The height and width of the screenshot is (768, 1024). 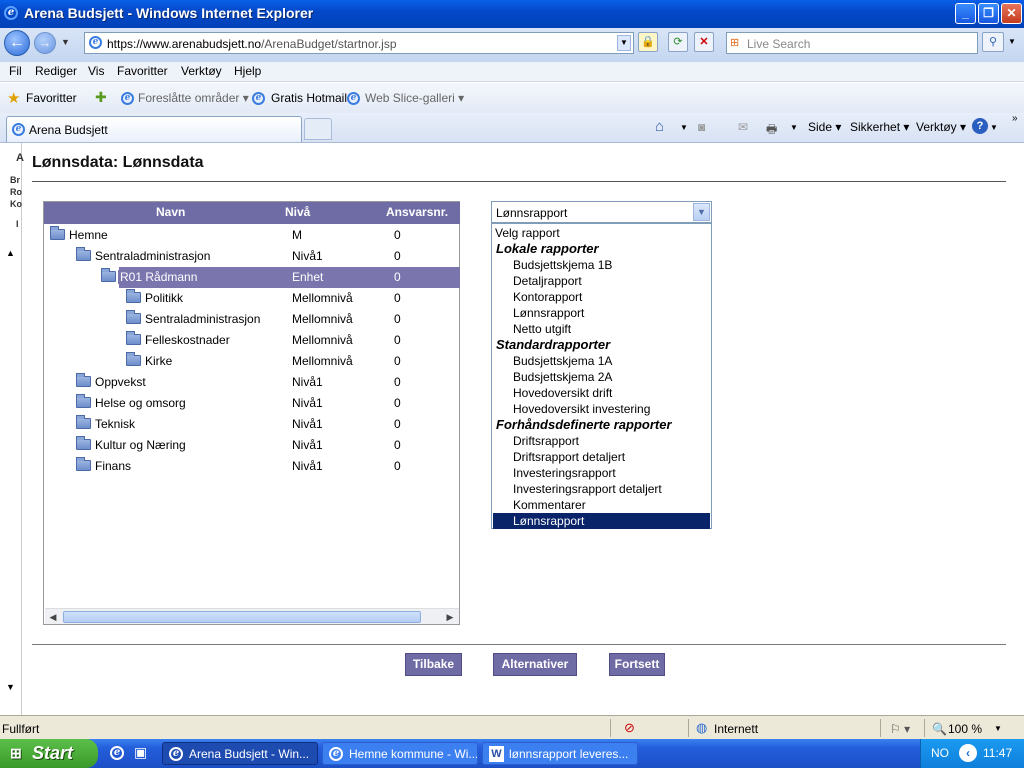 I want to click on help-dropdown-icon: ▼, so click(x=994, y=127).